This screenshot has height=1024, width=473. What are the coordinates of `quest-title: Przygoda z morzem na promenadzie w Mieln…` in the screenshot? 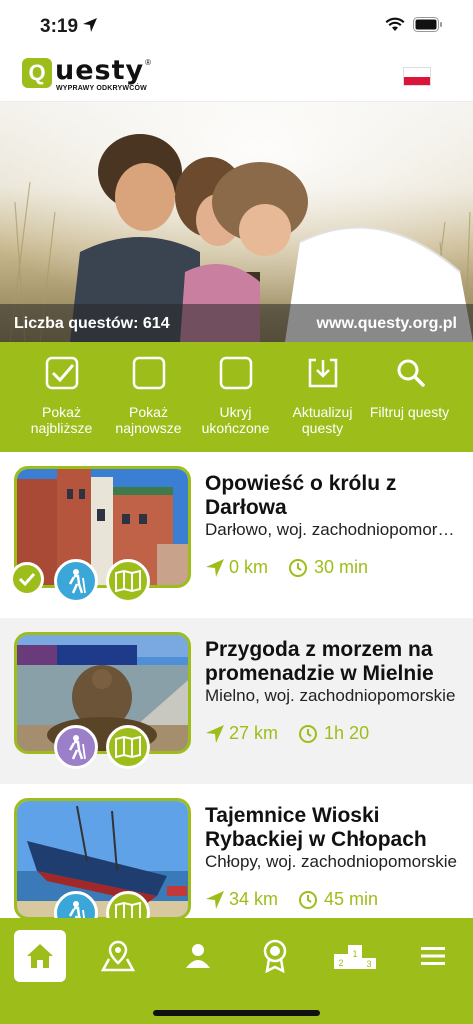 It's located at (319, 661).